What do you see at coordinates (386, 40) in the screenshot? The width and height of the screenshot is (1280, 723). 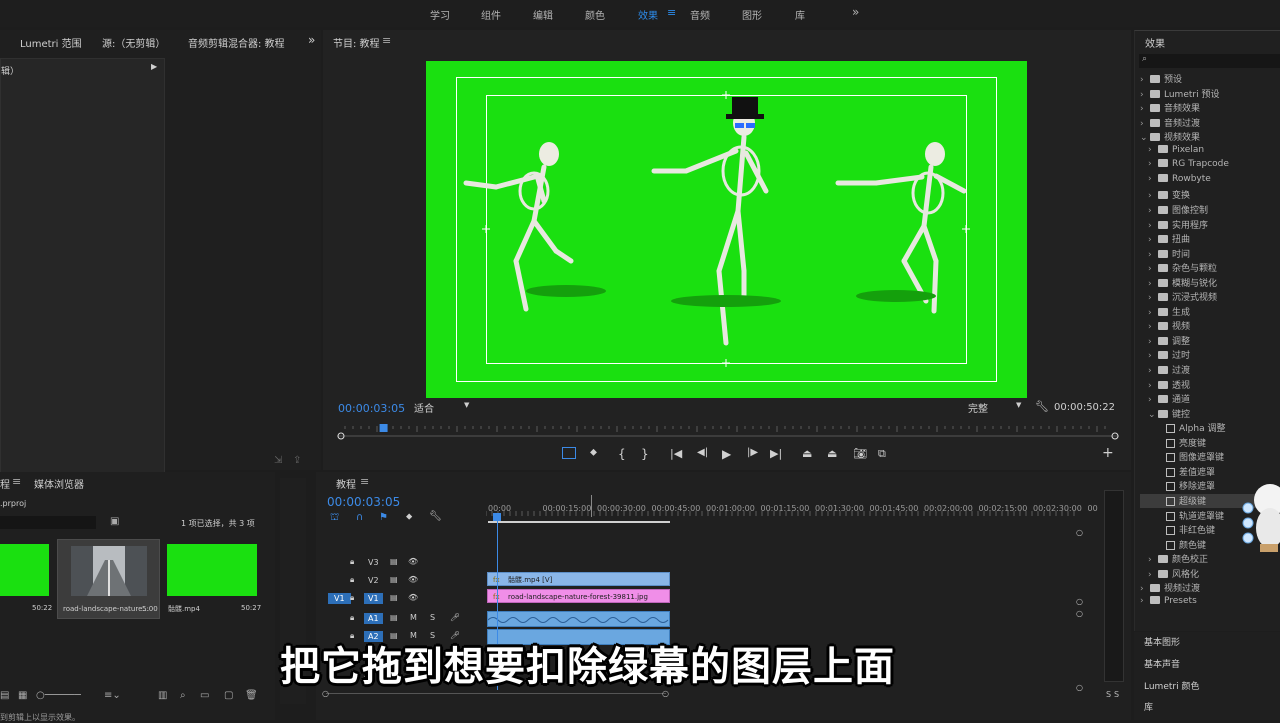 I see `program-menu-icon: ≡` at bounding box center [386, 40].